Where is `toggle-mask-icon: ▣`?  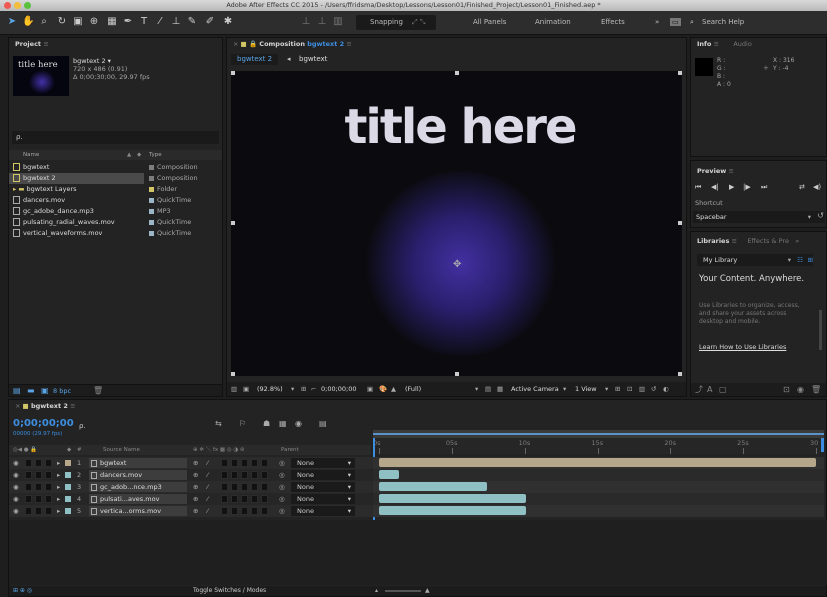
toggle-mask-icon: ▣ is located at coordinates (246, 389).